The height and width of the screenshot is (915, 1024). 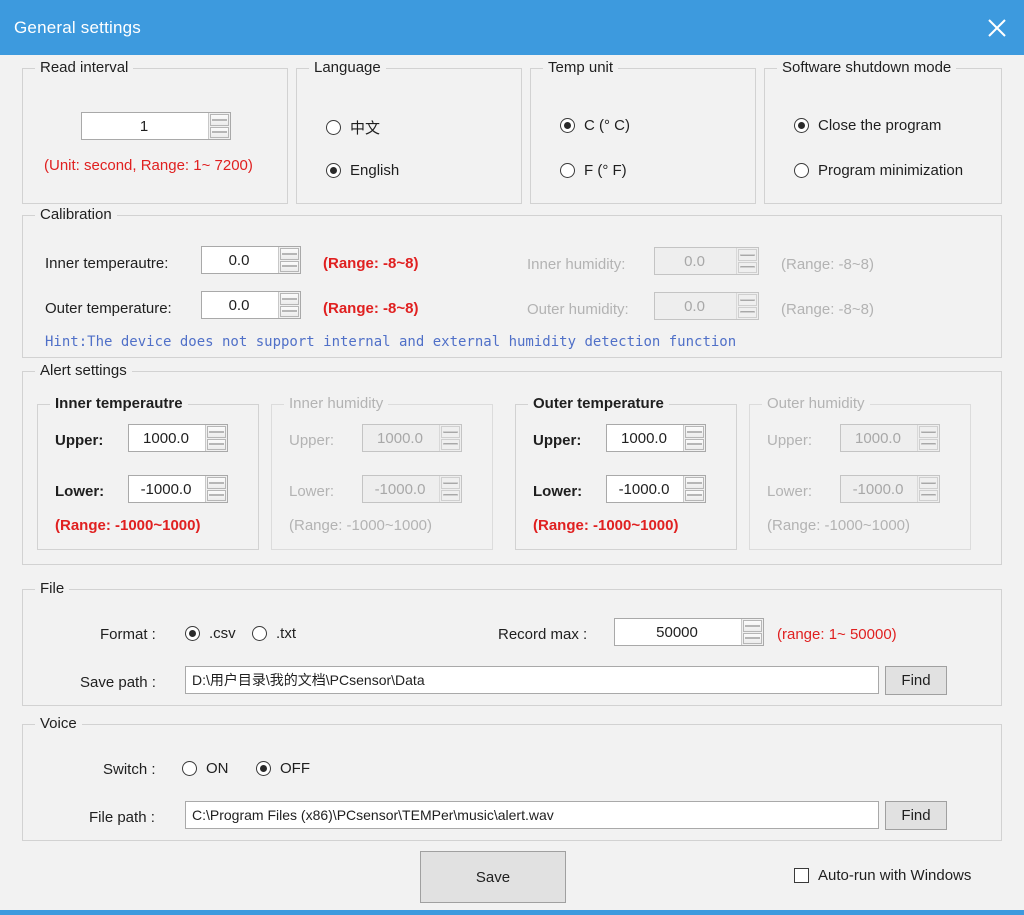 What do you see at coordinates (827, 264) in the screenshot?
I see `calibration-inner-humidity-range: (Range: -8~8)` at bounding box center [827, 264].